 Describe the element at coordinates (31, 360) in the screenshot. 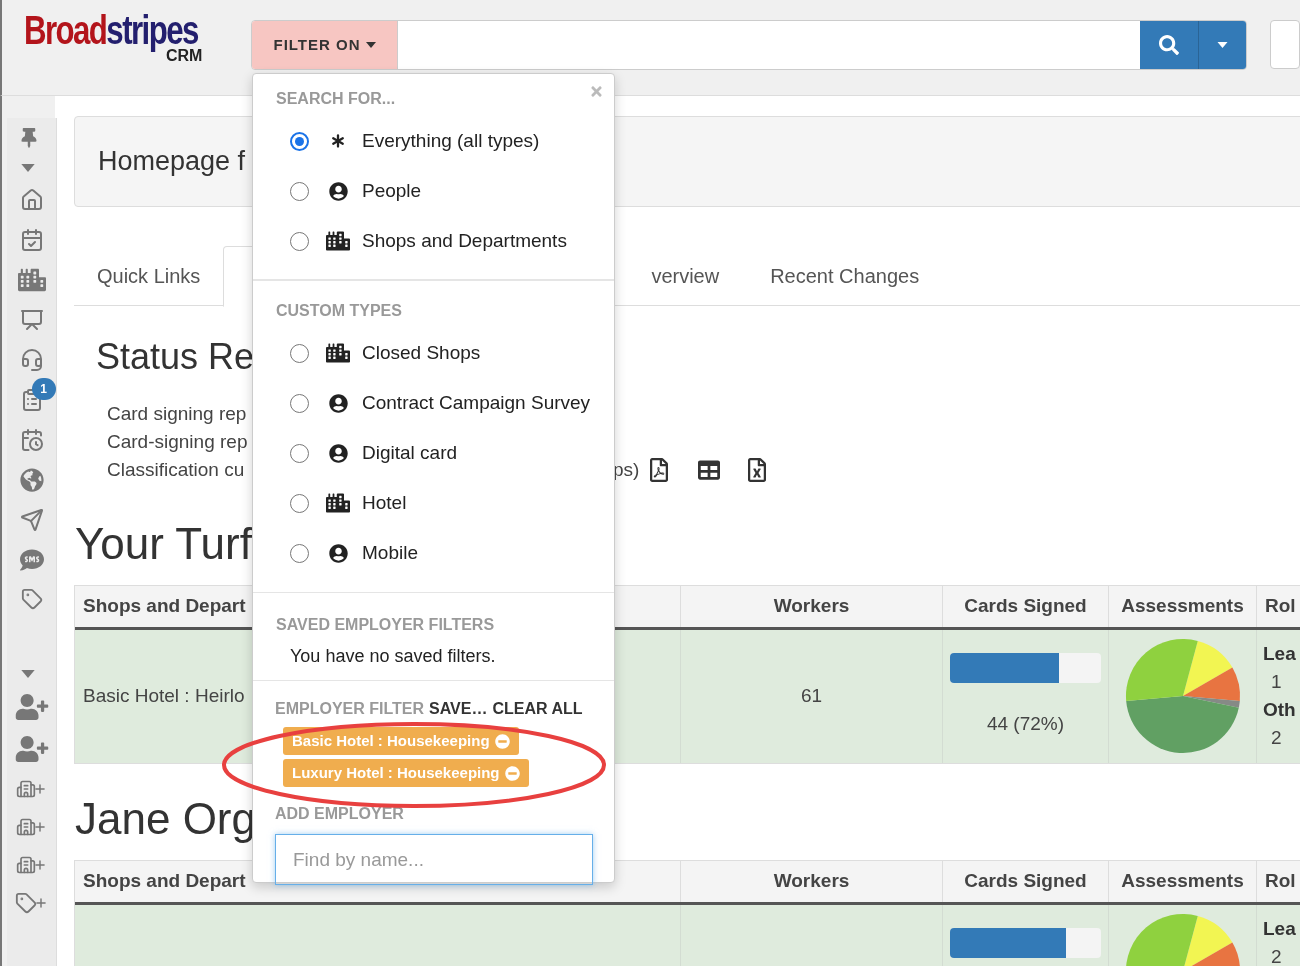

I see `headset-icon` at that location.